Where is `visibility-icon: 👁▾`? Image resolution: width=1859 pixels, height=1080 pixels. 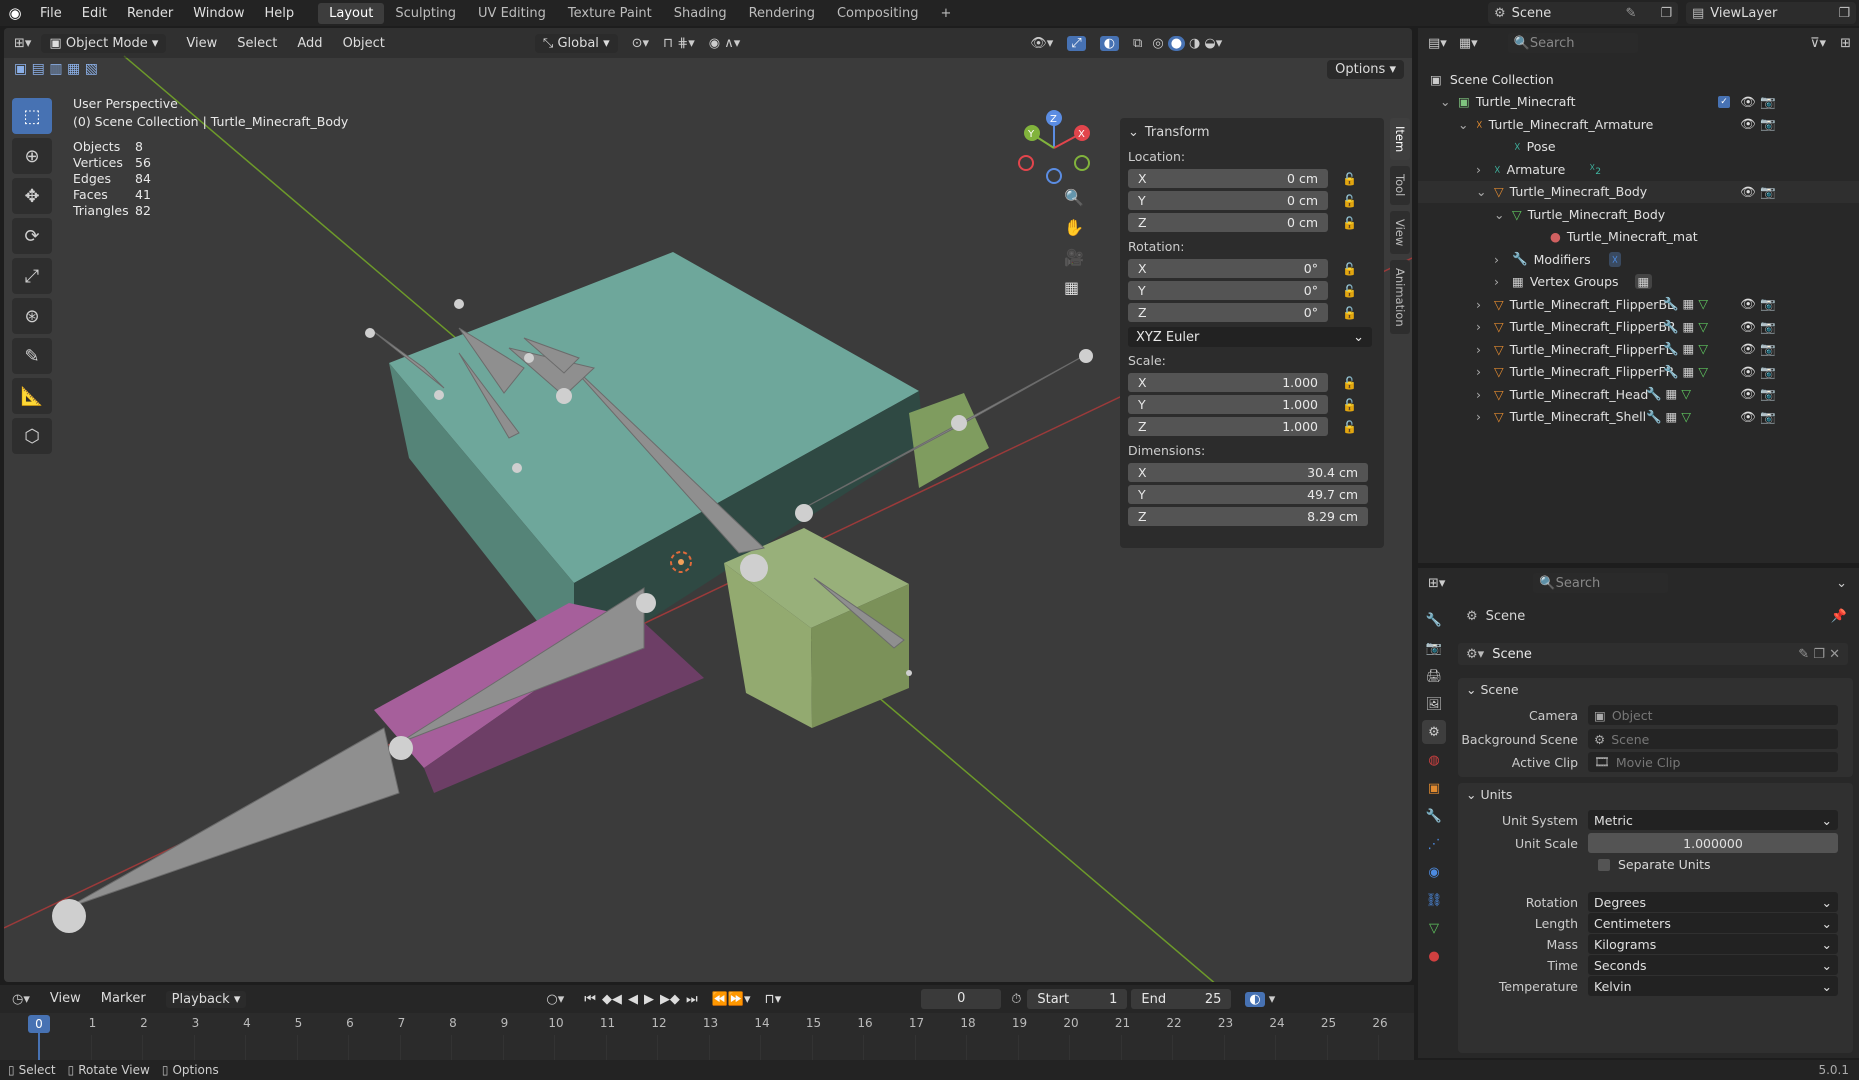
visibility-icon: 👁▾ is located at coordinates (1041, 43).